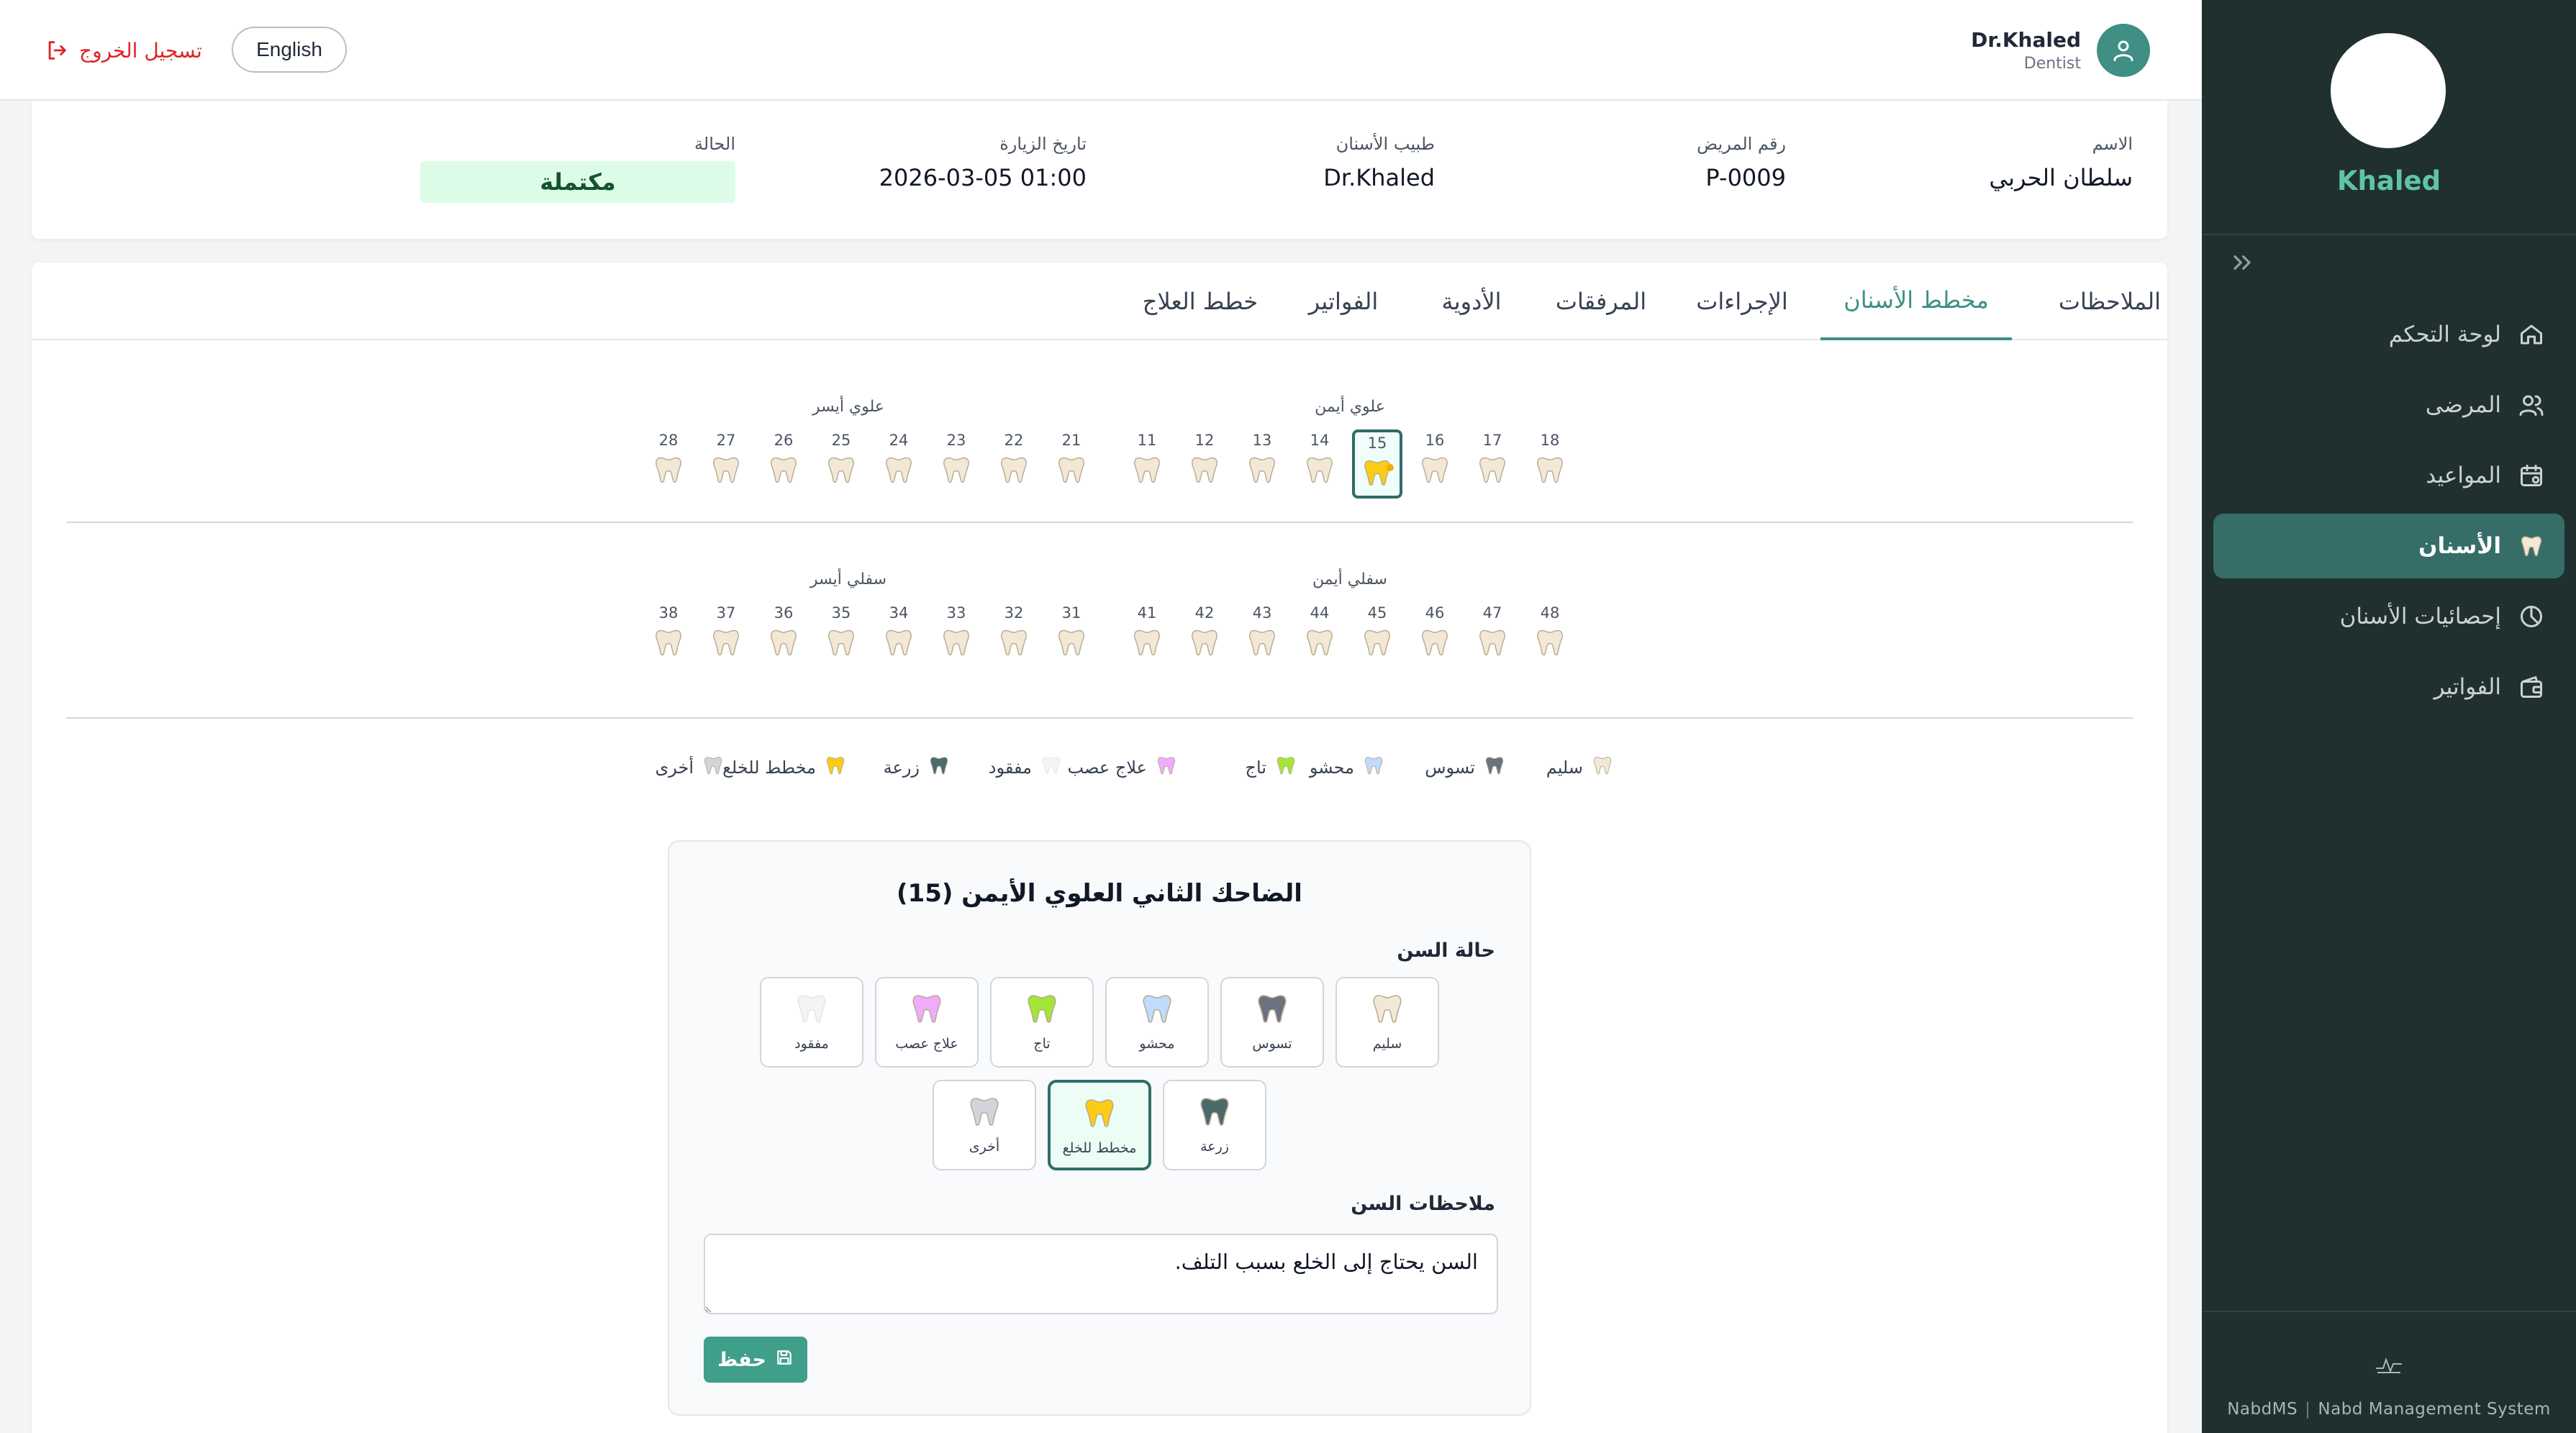  Describe the element at coordinates (2388, 405) in the screenshot. I see `sidebar-item-patients: المرضى` at that location.